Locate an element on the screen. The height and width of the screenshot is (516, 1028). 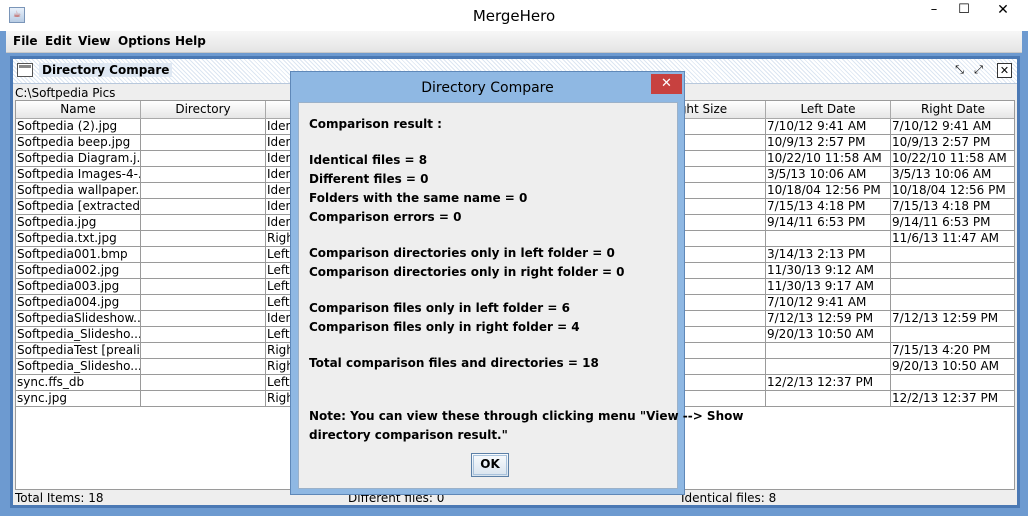
cell-left-date: 9/20/13 10:50 AM is located at coordinates (828, 335).